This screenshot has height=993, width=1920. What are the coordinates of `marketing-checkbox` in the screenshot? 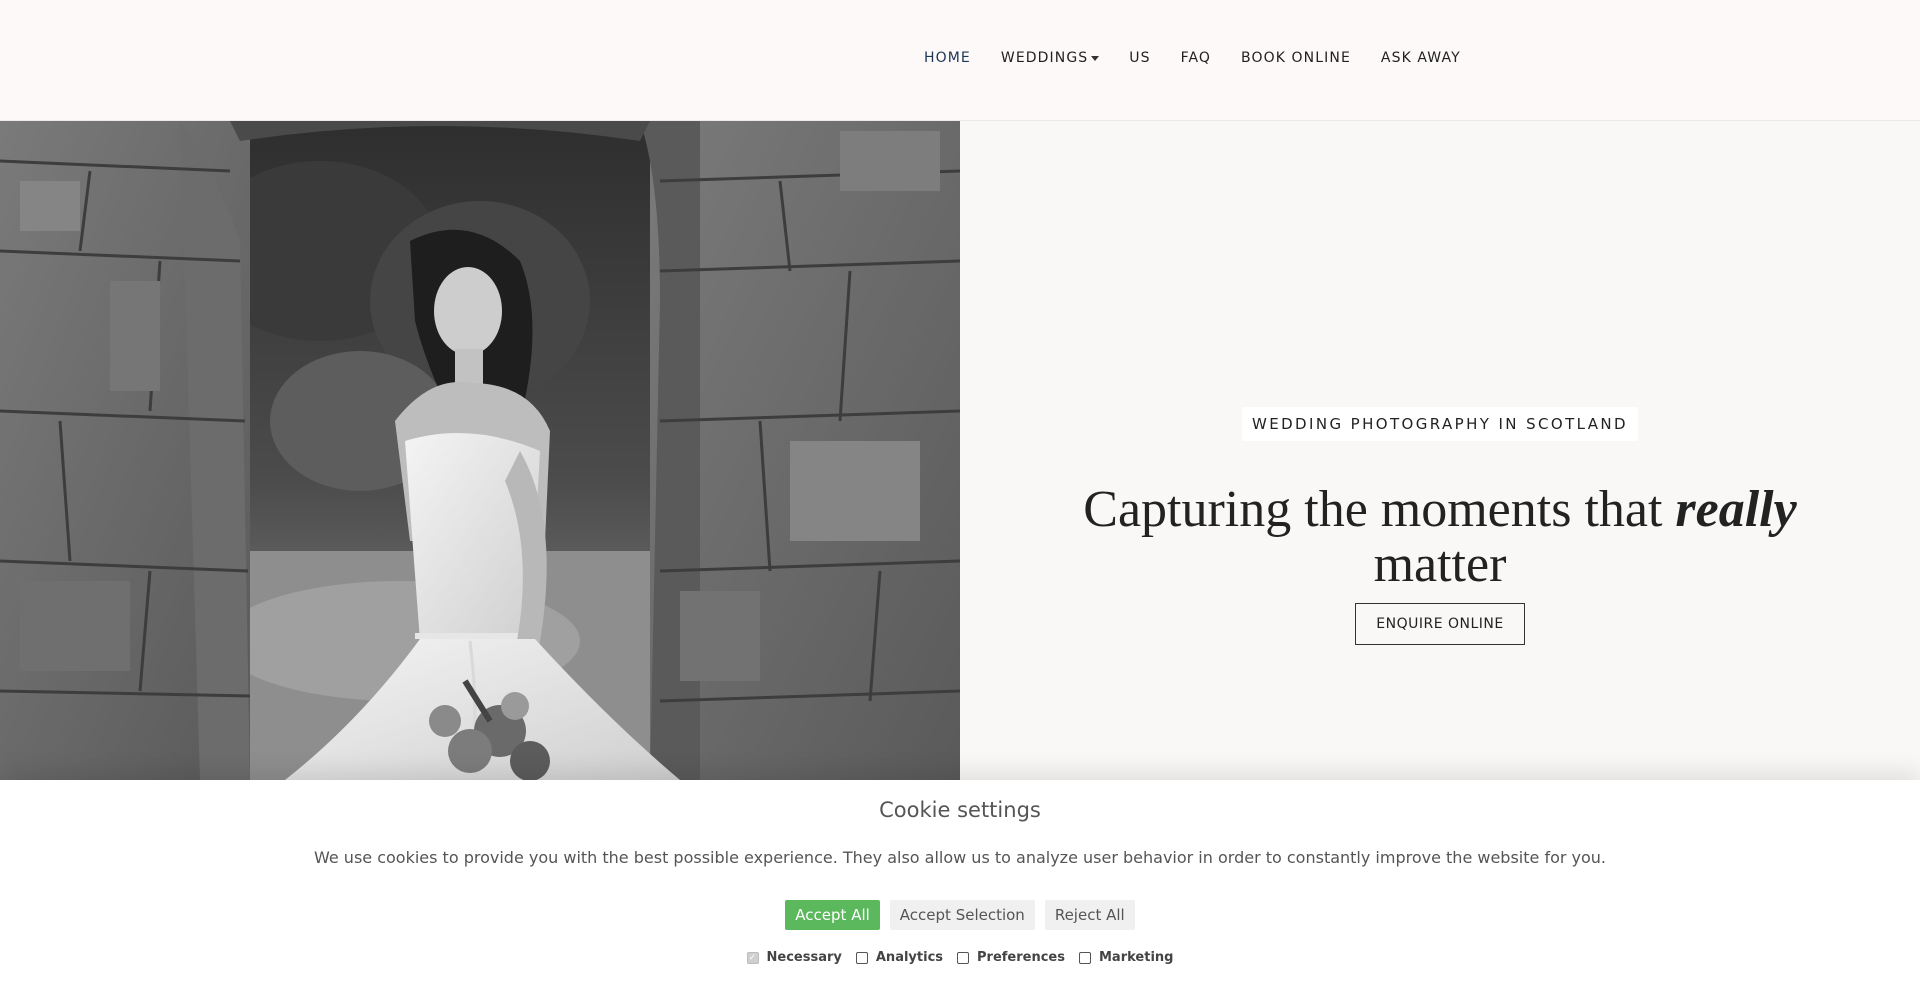 It's located at (1085, 957).